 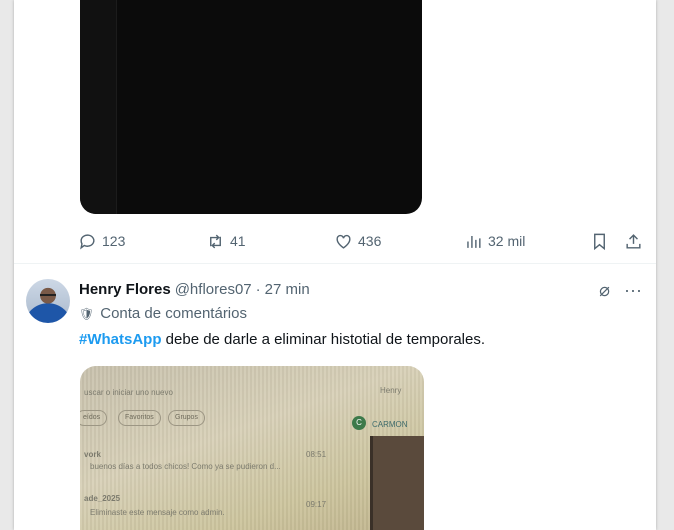 I want to click on photo-chat1-time: 08:51, so click(x=316, y=454).